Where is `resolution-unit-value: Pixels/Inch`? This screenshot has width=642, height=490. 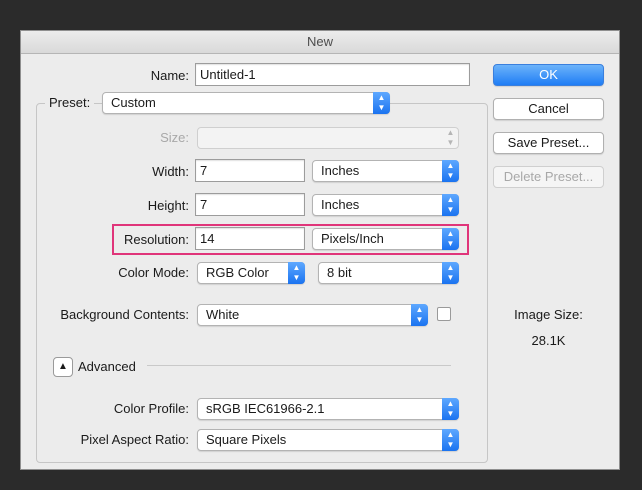 resolution-unit-value: Pixels/Inch is located at coordinates (352, 238).